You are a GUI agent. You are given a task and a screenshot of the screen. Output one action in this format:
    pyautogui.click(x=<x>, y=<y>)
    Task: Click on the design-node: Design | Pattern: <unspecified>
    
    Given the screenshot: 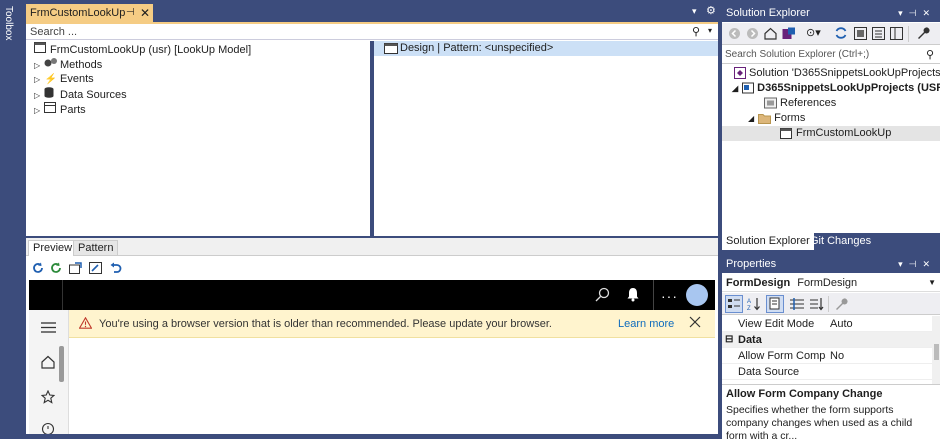 What is the action you would take?
    pyautogui.click(x=546, y=48)
    